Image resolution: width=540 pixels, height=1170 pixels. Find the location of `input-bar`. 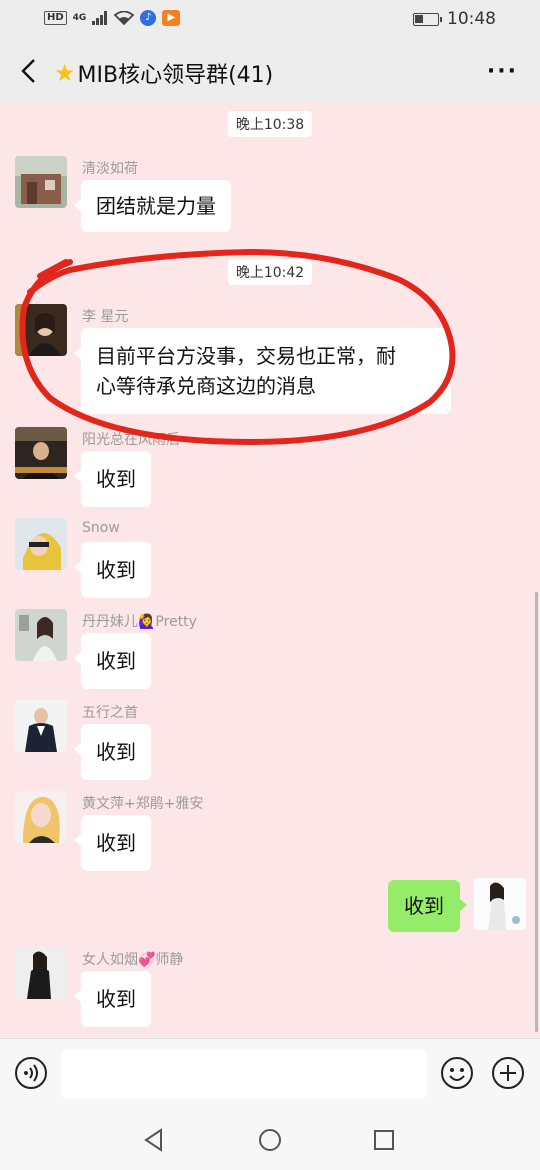

input-bar is located at coordinates (270, 1073).